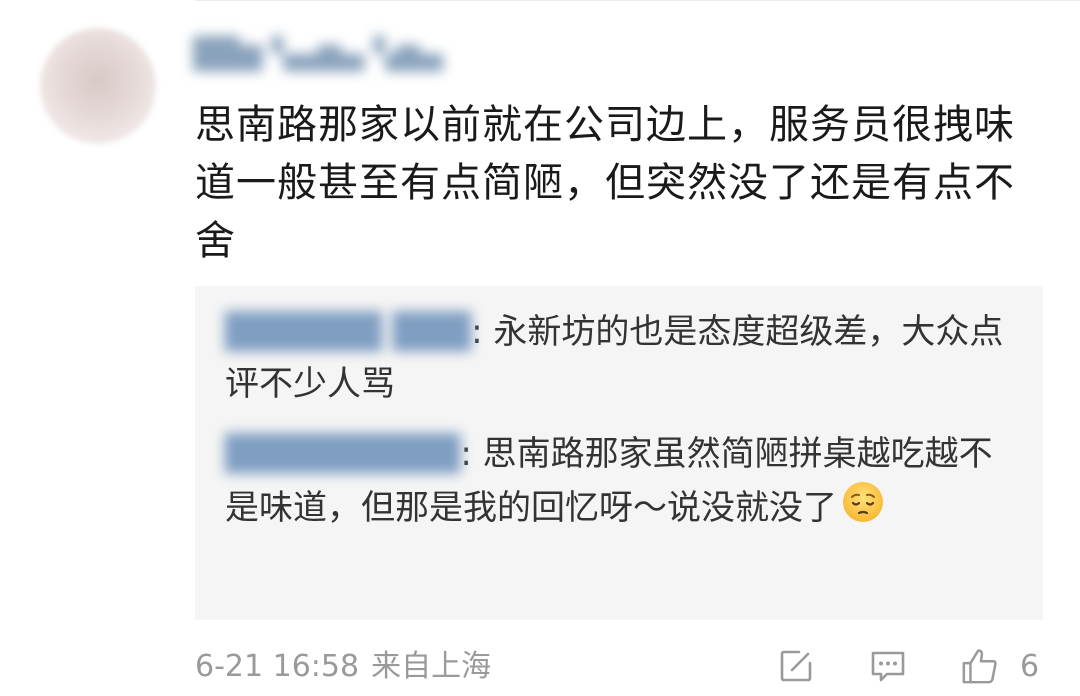  Describe the element at coordinates (342, 454) in the screenshot. I see `reply-username: █████████` at that location.